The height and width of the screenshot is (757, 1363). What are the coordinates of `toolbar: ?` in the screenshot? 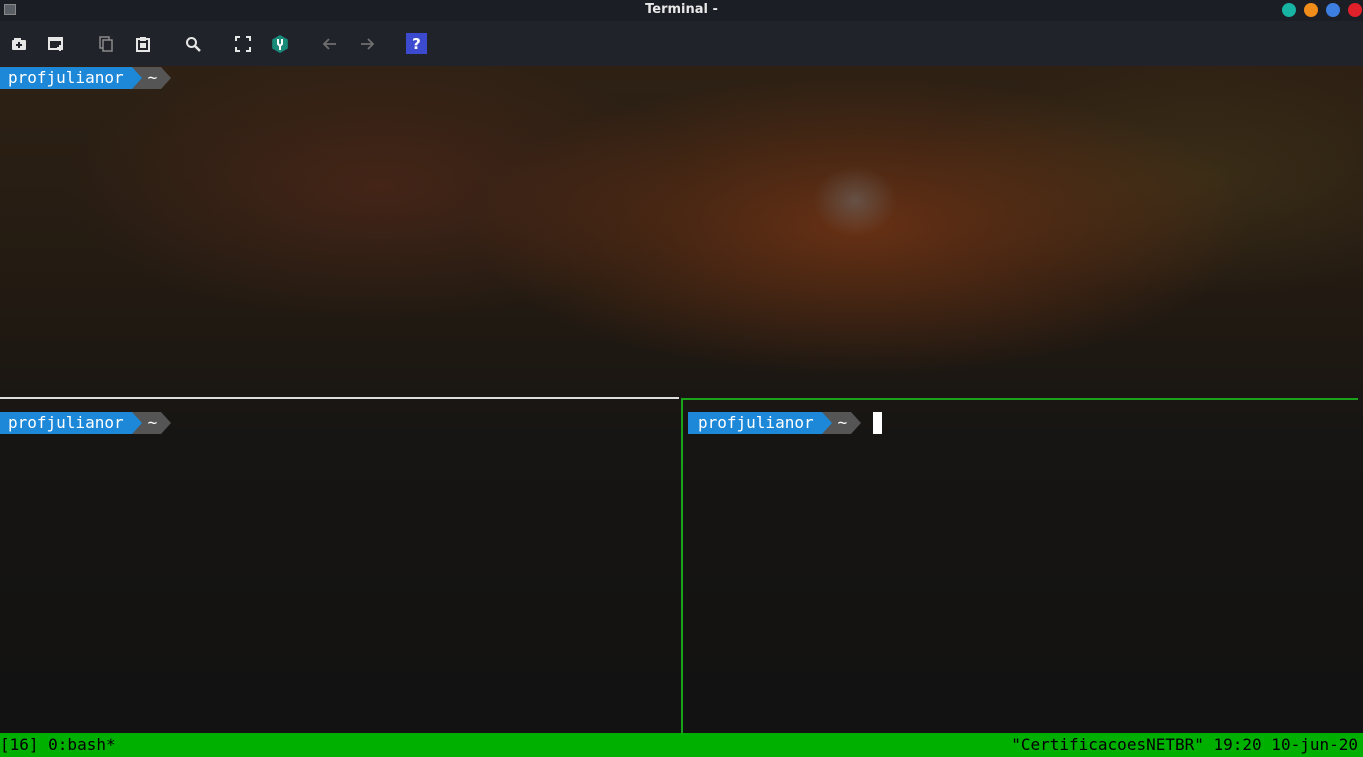 It's located at (681, 43).